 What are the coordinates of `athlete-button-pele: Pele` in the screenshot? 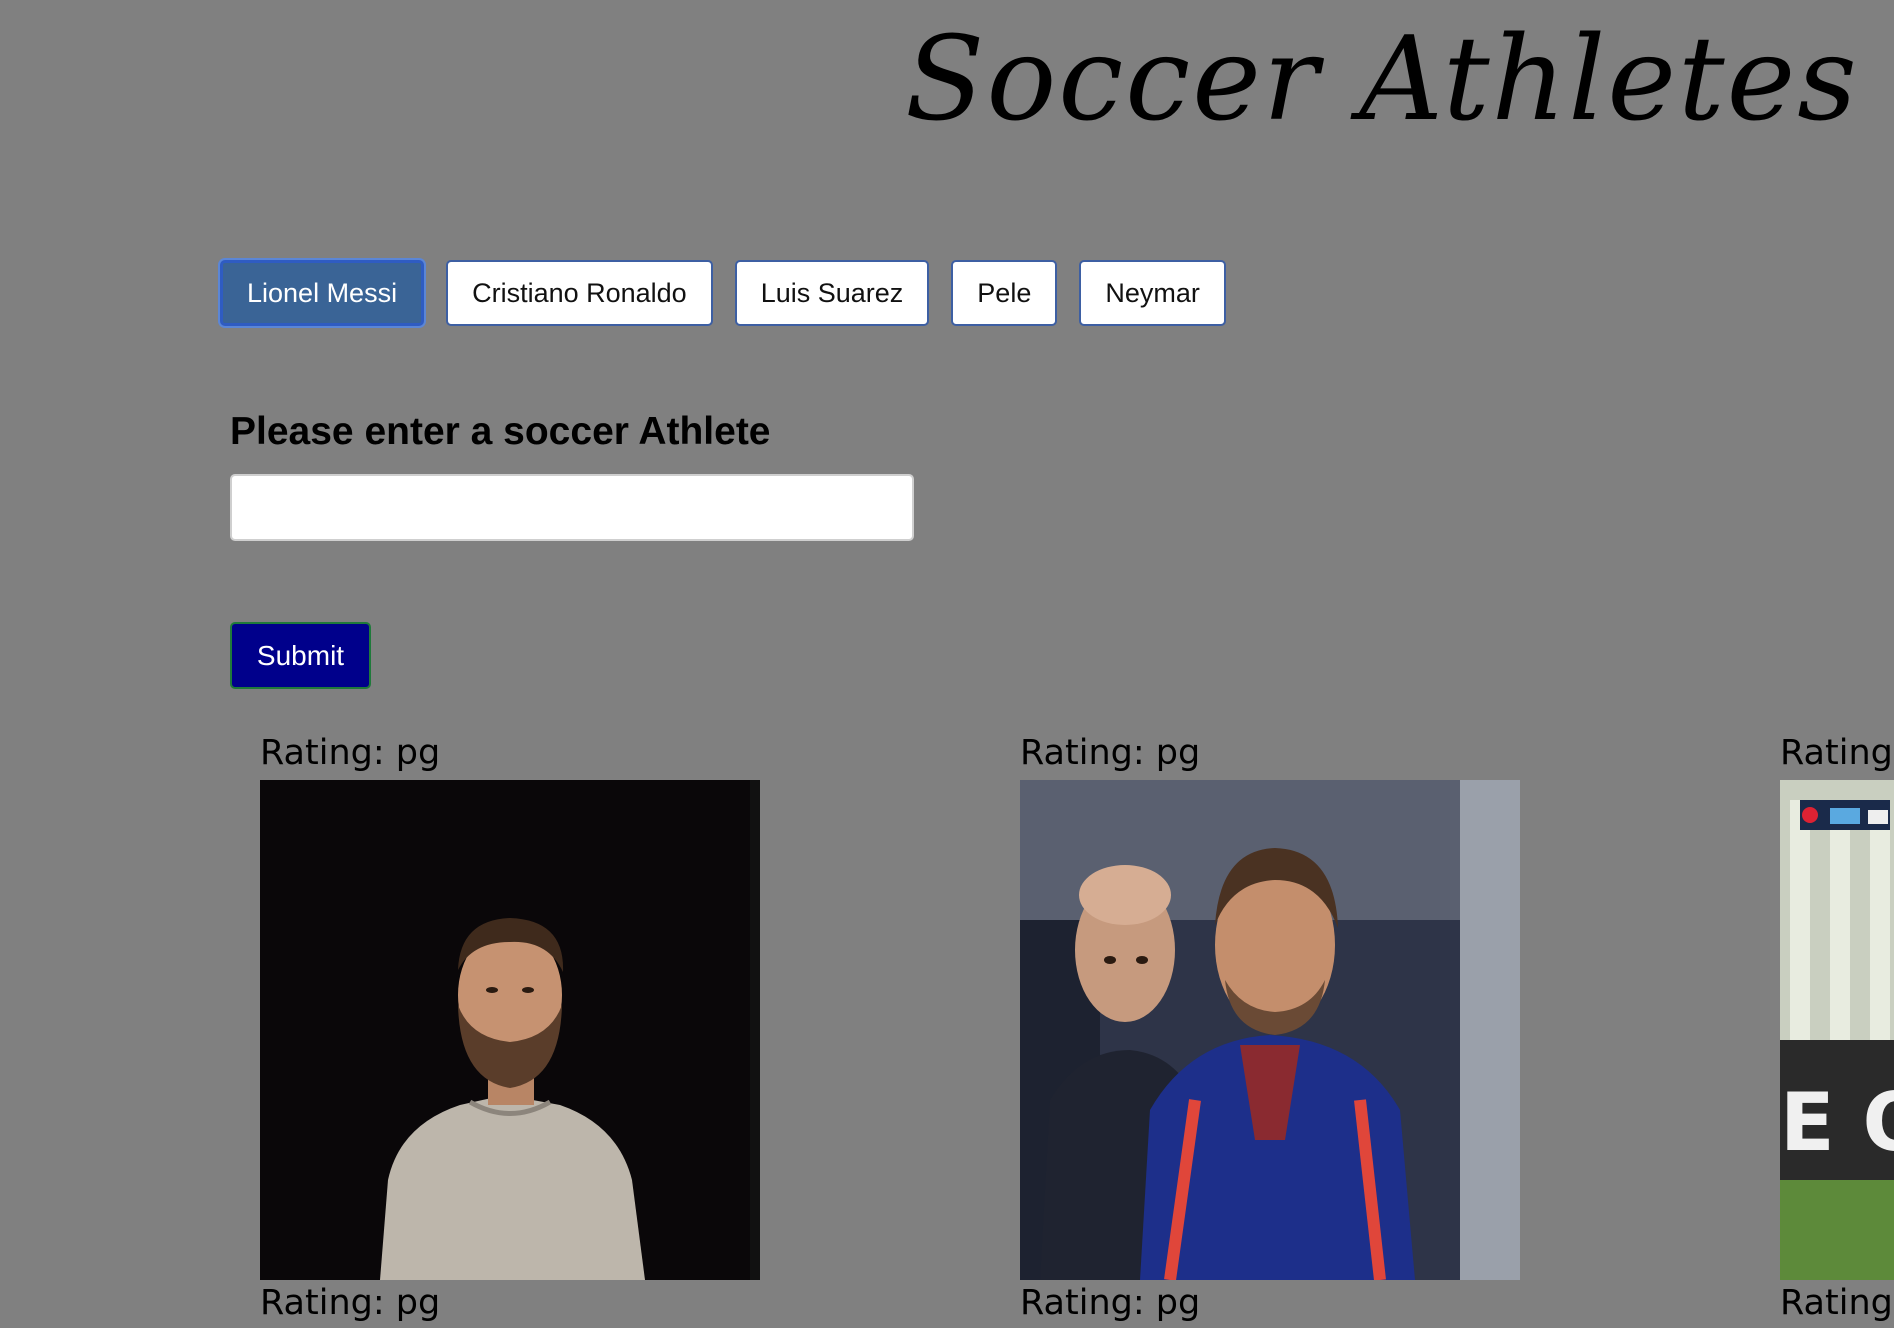 It's located at (1004, 293).